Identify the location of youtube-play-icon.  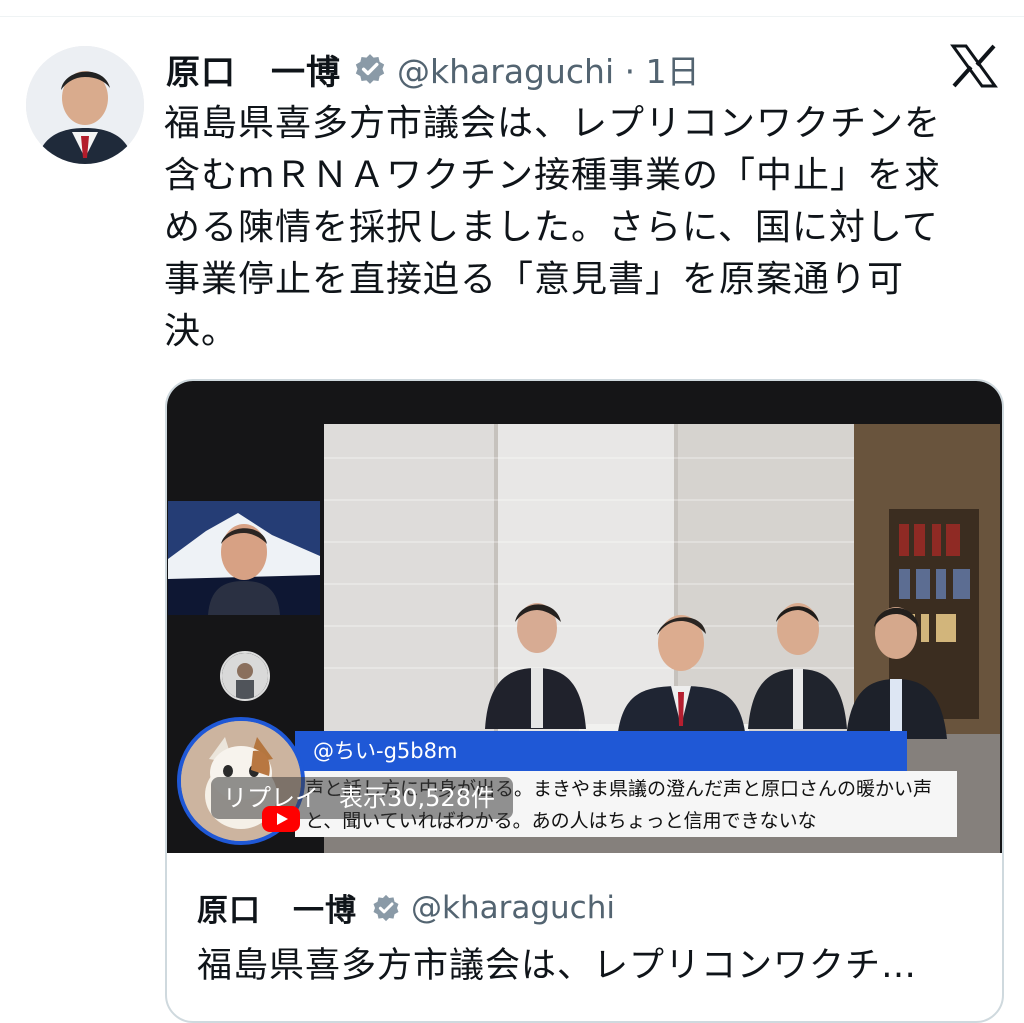
(281, 819).